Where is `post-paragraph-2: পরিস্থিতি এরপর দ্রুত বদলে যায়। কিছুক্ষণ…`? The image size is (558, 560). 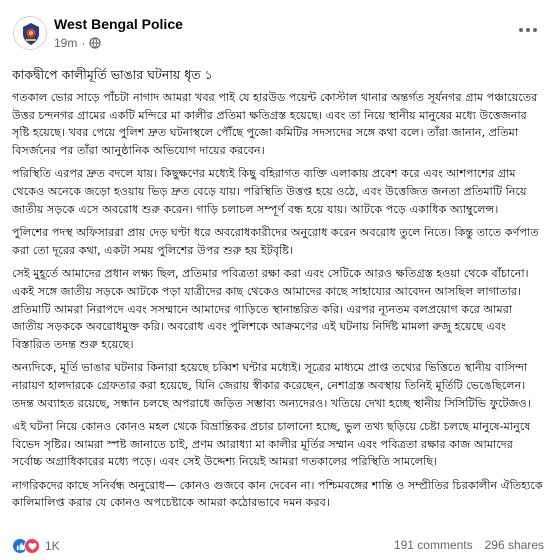 post-paragraph-2: পরিস্থিতি এরপর দ্রুত বদলে যায়। কিছুক্ষণ… is located at coordinates (269, 191).